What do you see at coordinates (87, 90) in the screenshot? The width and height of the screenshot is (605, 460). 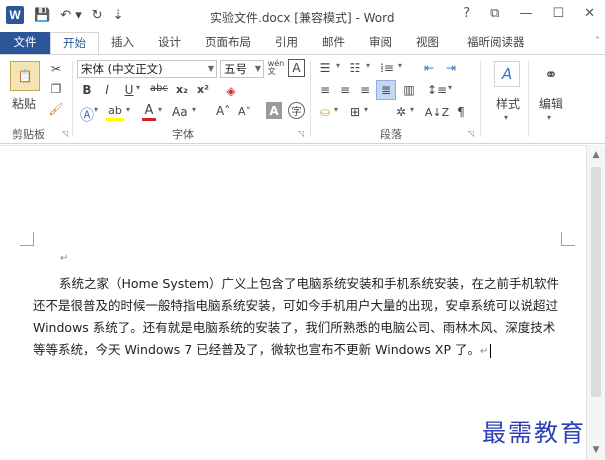 I see `bold-button: B` at bounding box center [87, 90].